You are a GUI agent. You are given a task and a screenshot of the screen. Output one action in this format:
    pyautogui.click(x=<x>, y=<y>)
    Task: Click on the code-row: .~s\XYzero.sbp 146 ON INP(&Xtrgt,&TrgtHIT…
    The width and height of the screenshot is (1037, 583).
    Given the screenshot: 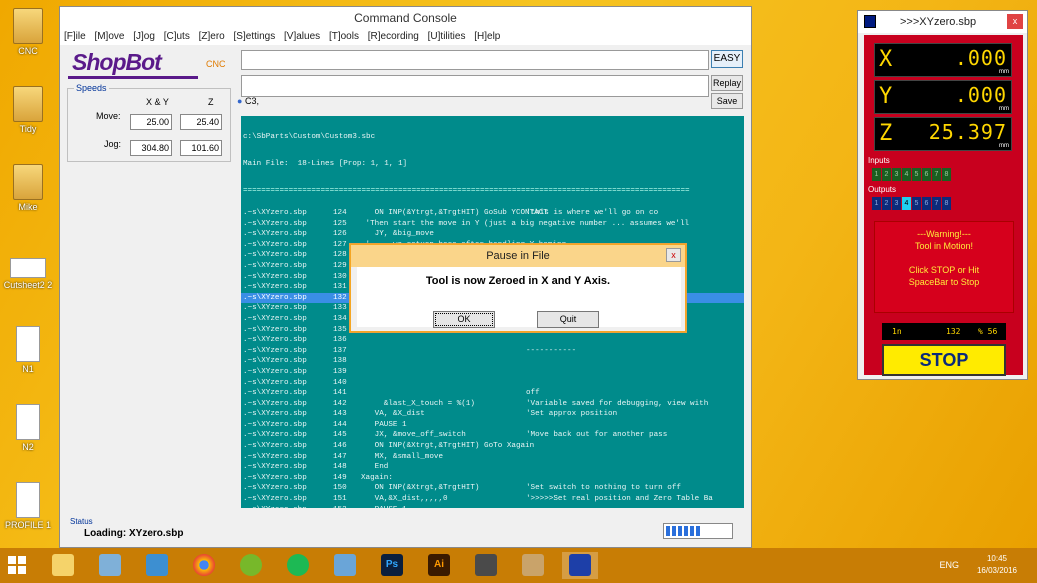 What is the action you would take?
    pyautogui.click(x=492, y=446)
    